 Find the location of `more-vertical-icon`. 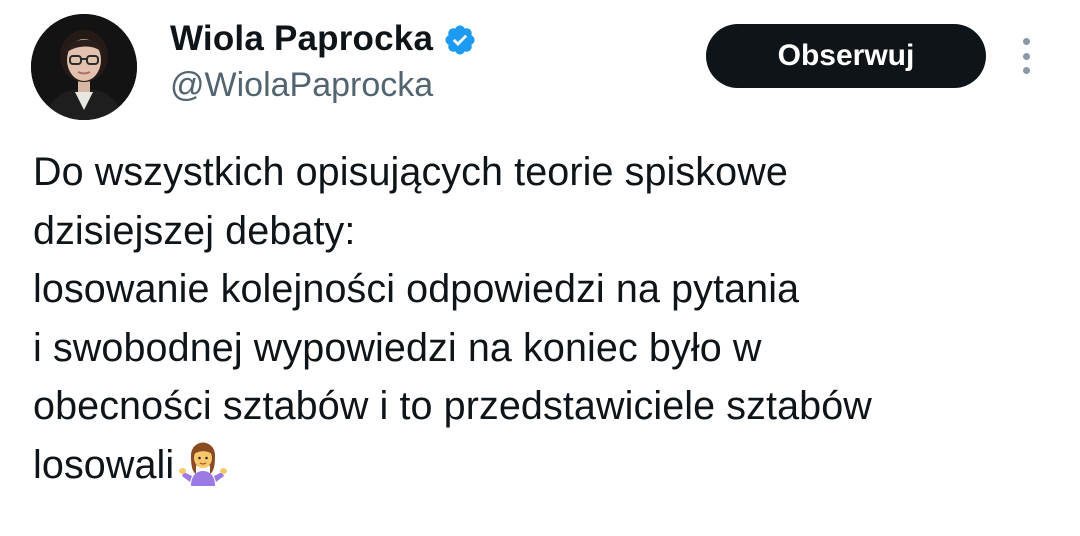

more-vertical-icon is located at coordinates (1026, 56).